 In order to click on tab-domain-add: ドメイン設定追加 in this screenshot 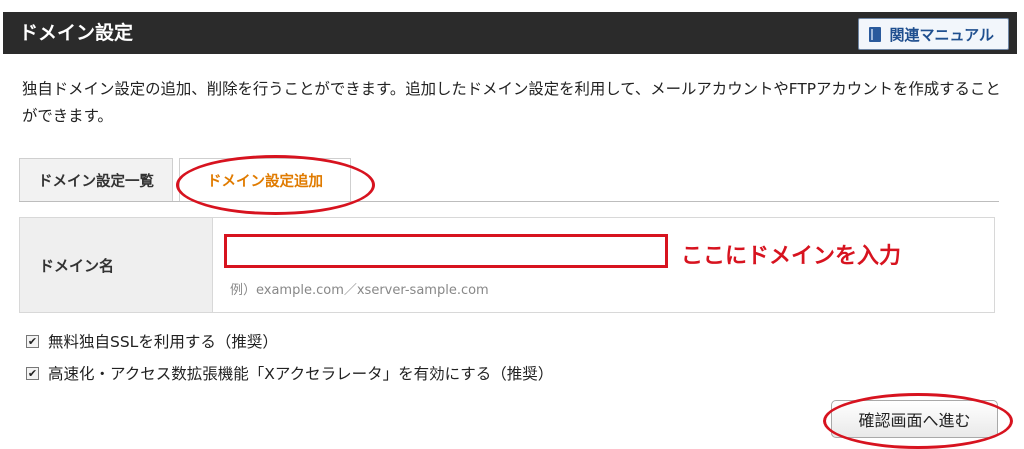, I will do `click(265, 180)`.